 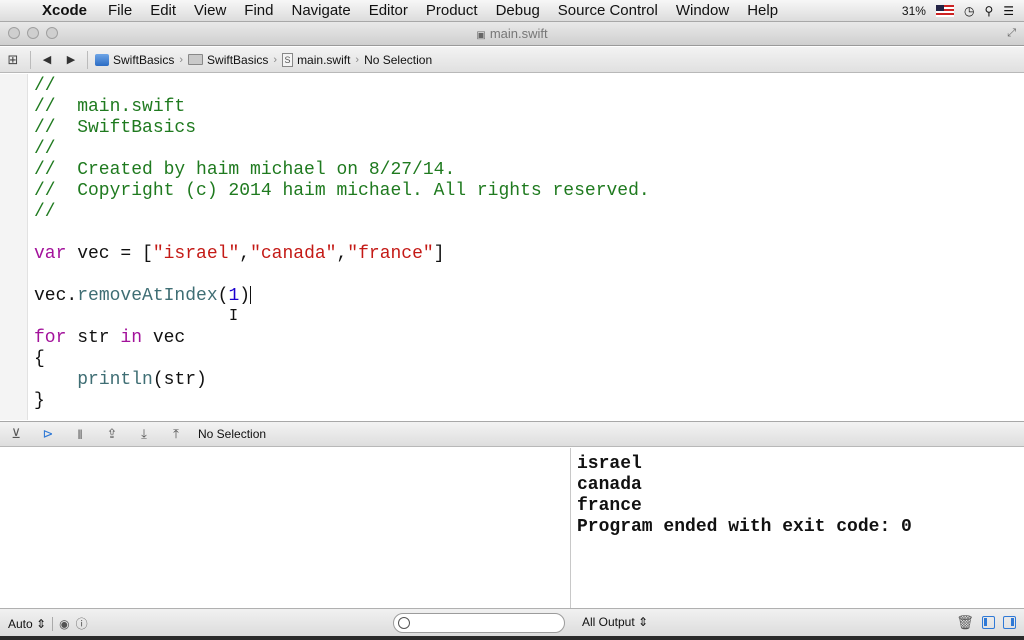 What do you see at coordinates (210, 10) in the screenshot?
I see `menu-view: View` at bounding box center [210, 10].